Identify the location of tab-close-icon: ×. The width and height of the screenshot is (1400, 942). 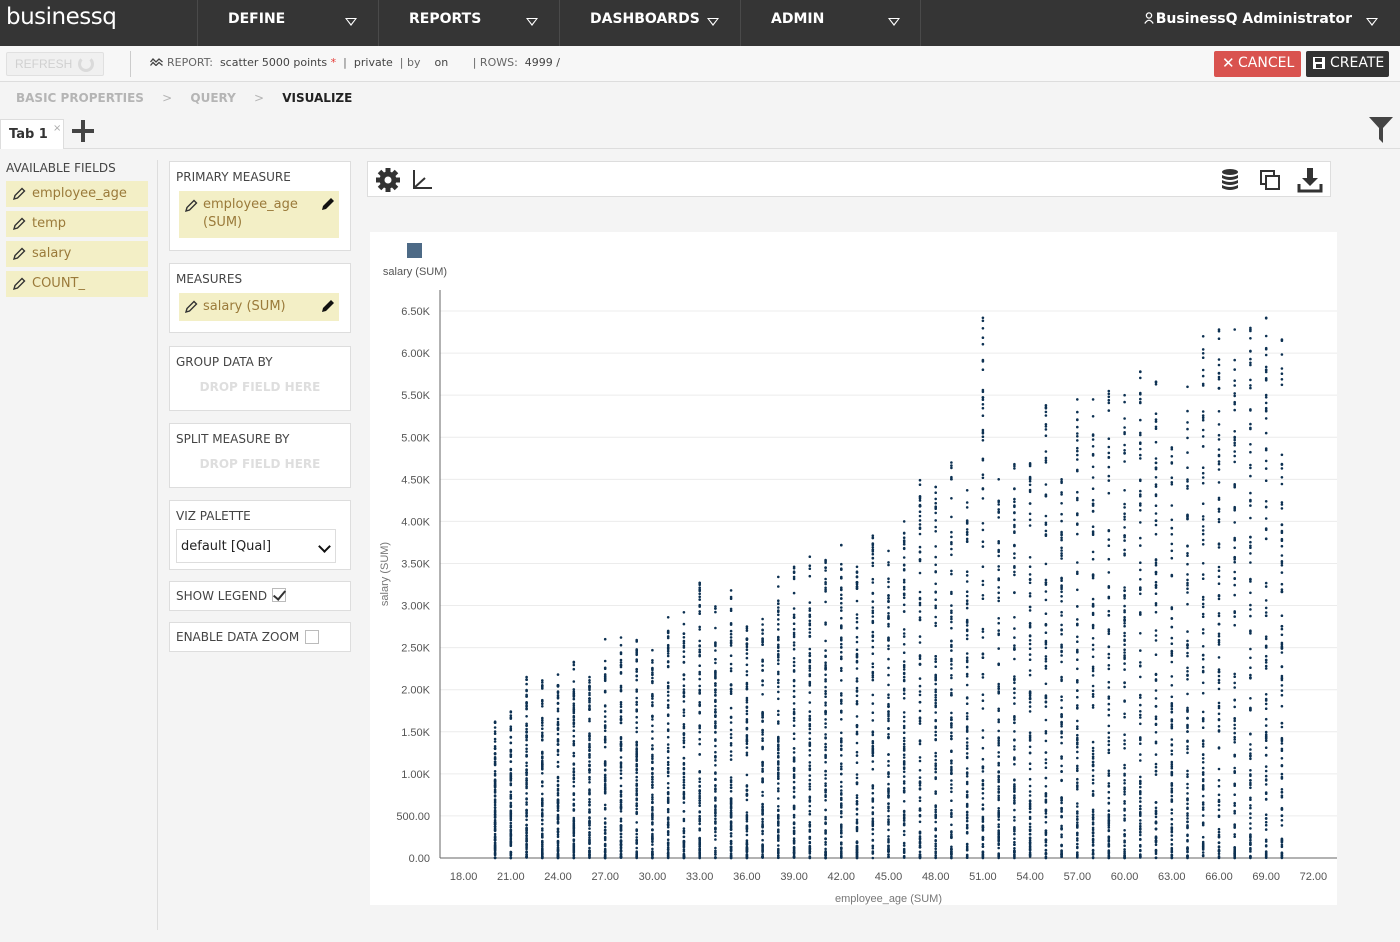
(57, 128).